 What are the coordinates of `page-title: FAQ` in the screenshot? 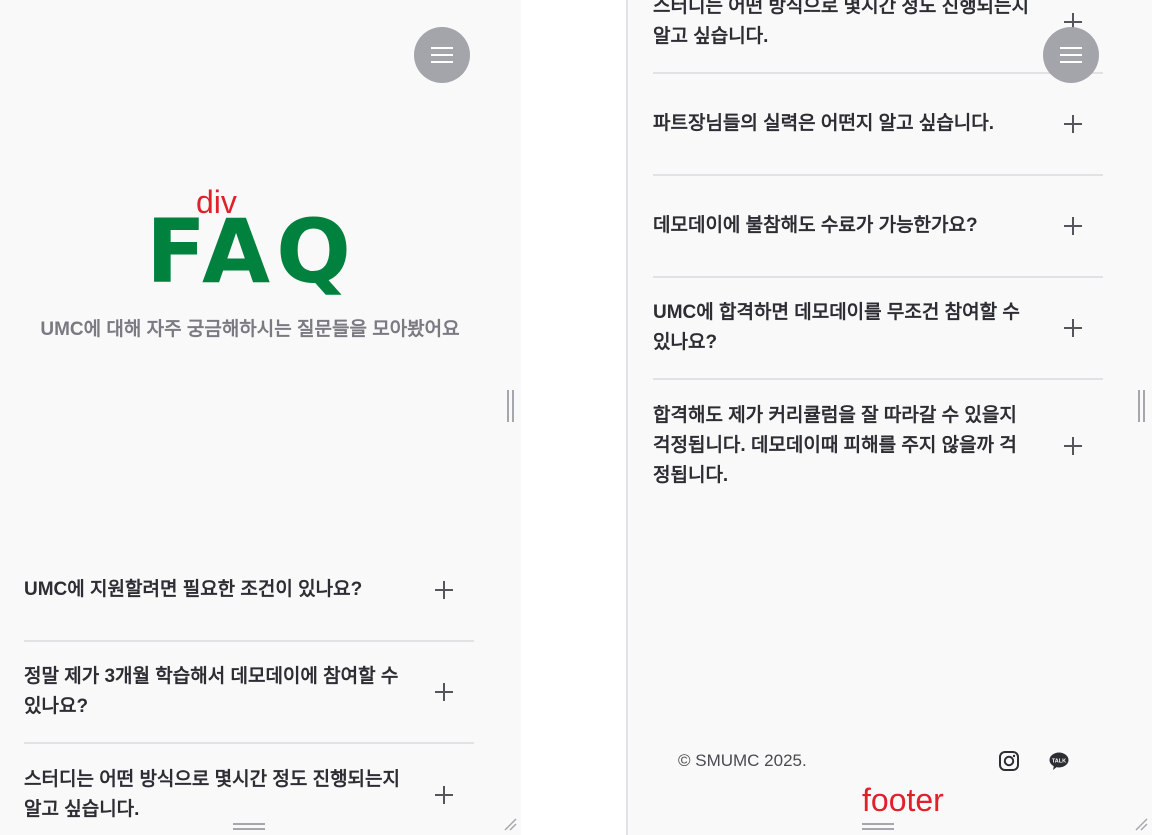 It's located at (251, 251).